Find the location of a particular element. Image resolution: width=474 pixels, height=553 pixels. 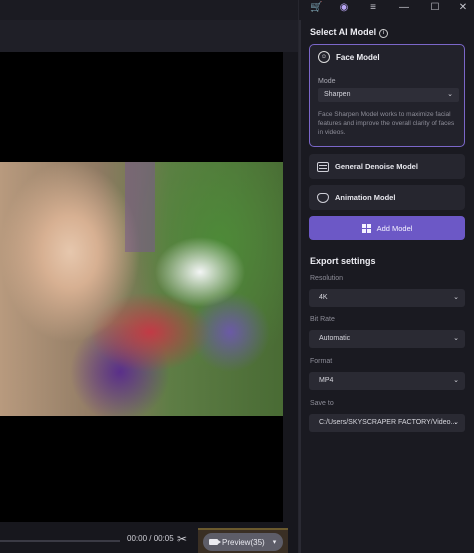

face-model-header: ☺ Face Model is located at coordinates (349, 57).